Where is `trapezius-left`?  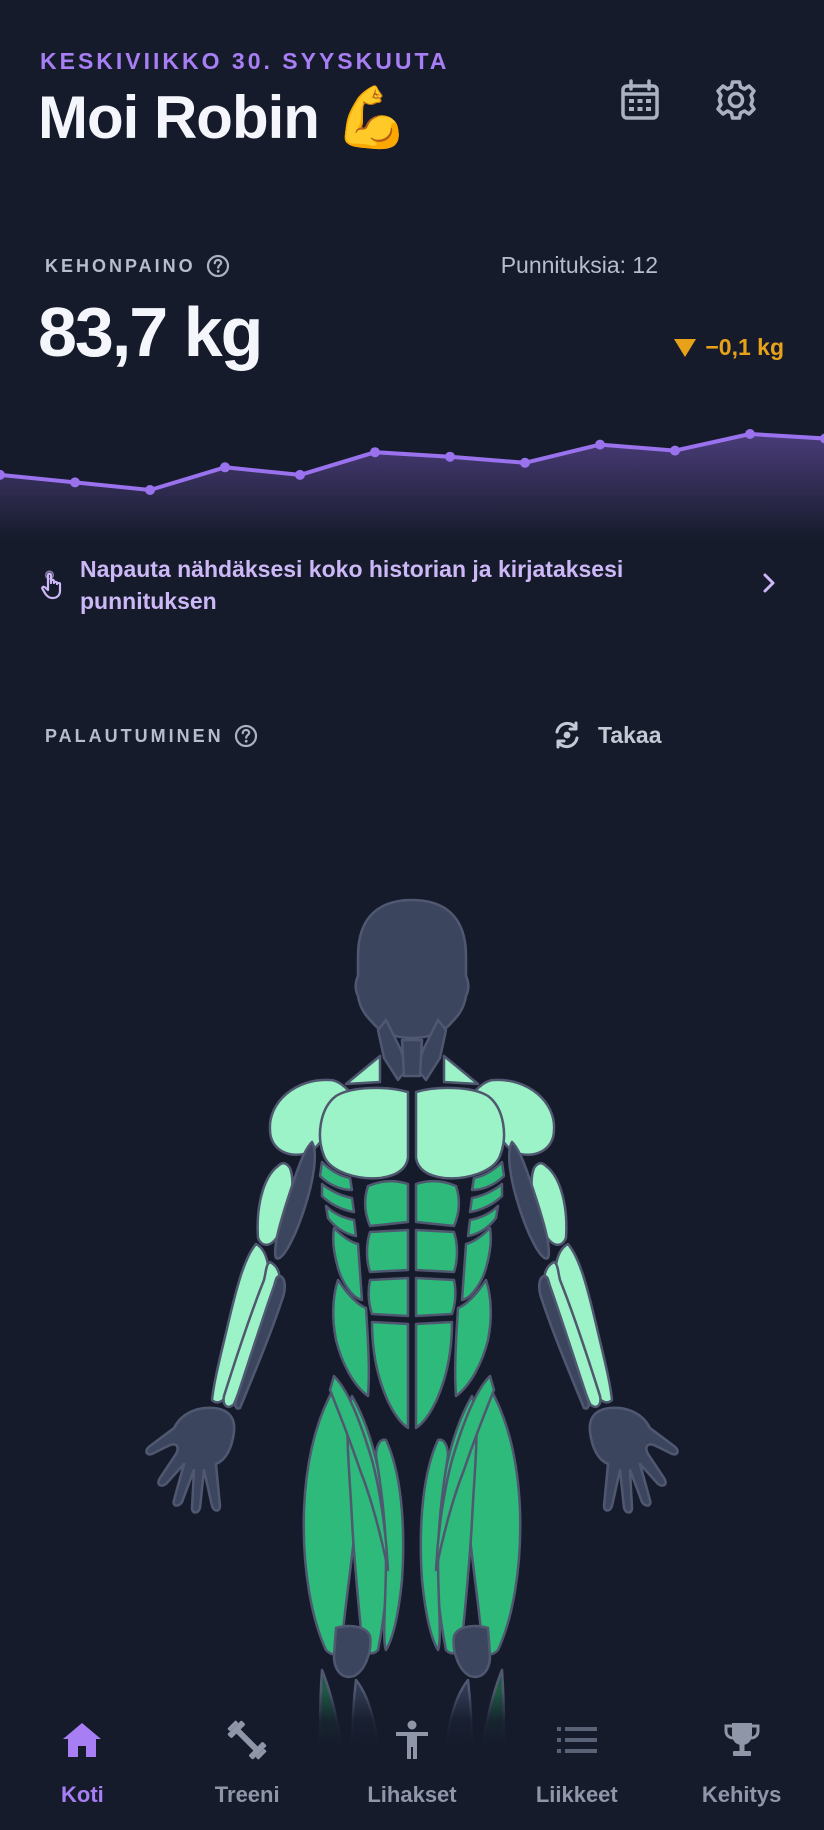
trapezius-left is located at coordinates (363, 1070).